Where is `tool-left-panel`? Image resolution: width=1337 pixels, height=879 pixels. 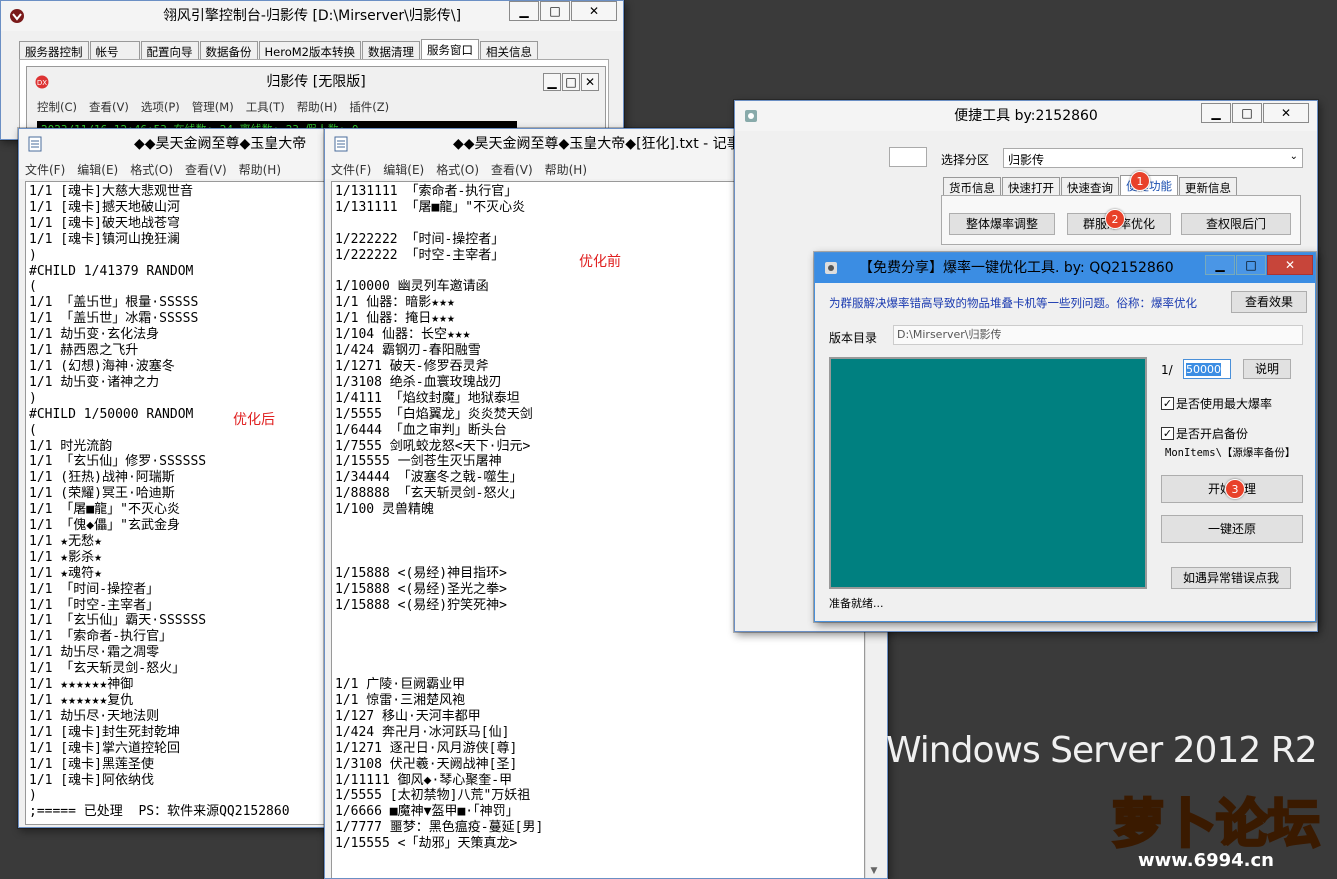 tool-left-panel is located at coordinates (908, 157).